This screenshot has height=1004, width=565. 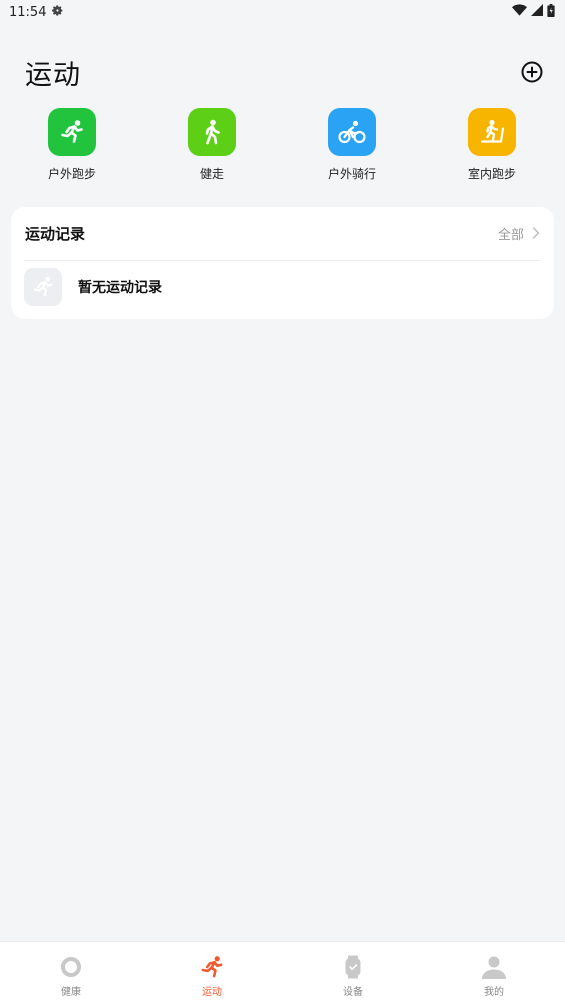 I want to click on nav-label-health: 健康, so click(x=71, y=992).